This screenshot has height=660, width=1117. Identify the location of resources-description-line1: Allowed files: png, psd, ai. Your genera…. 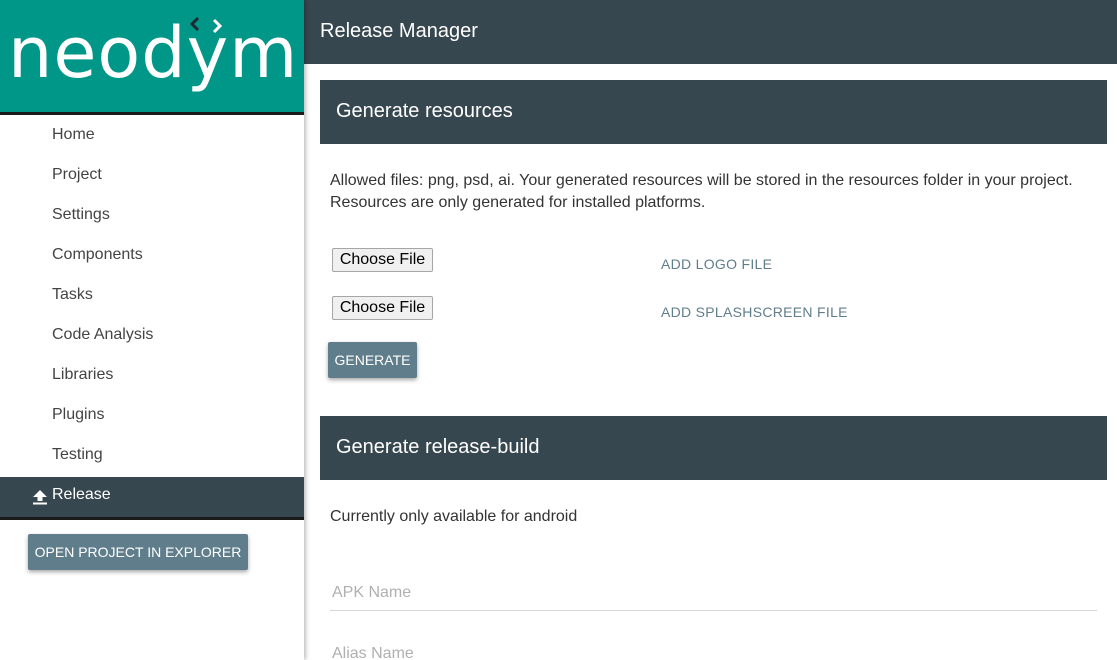
(701, 180).